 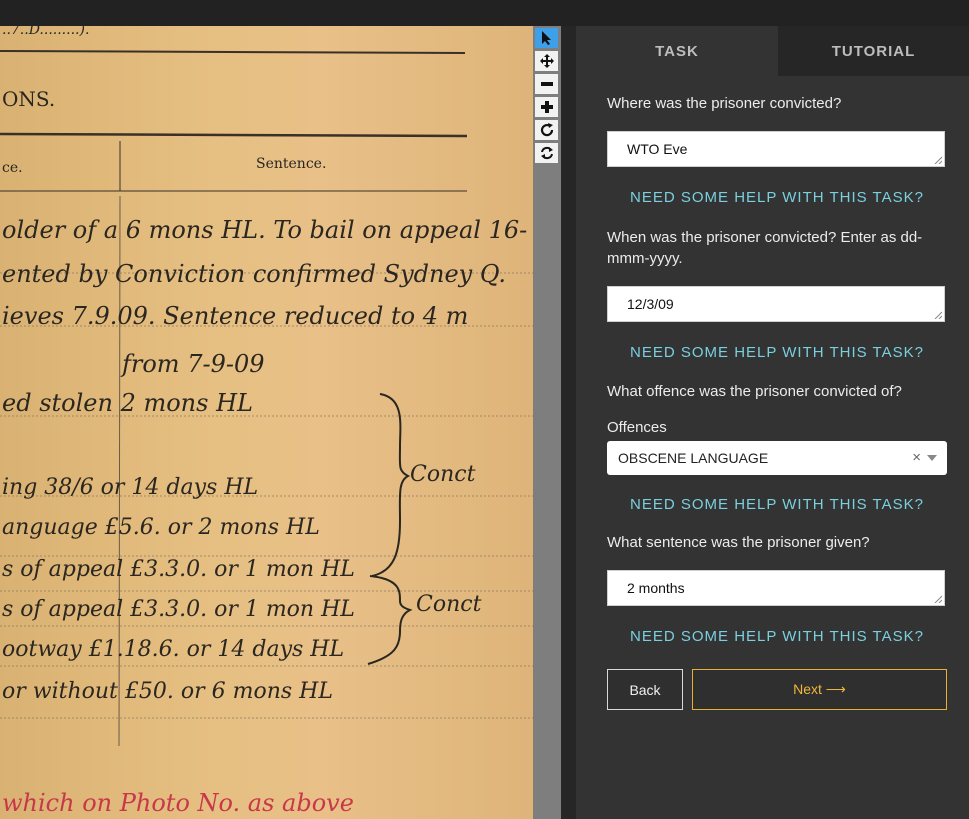 What do you see at coordinates (167, 691) in the screenshot?
I see `doc-line-11: or without £50. or 6 mons HL` at bounding box center [167, 691].